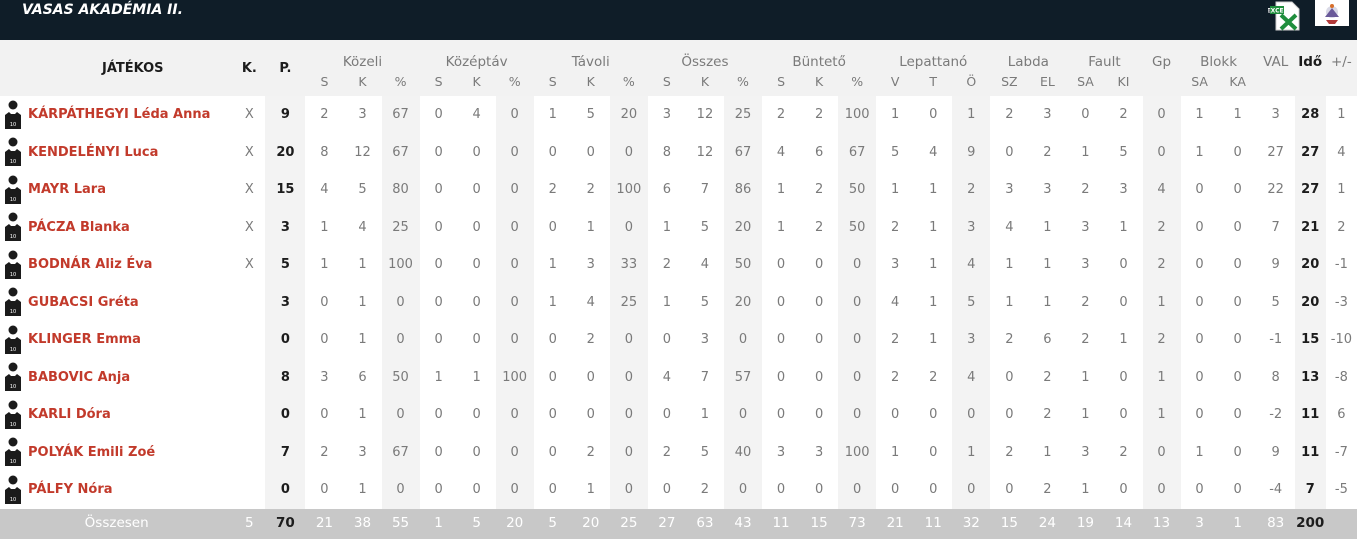 This screenshot has width=1357, height=539. What do you see at coordinates (515, 522) in the screenshot?
I see `totals-stat: 20` at bounding box center [515, 522].